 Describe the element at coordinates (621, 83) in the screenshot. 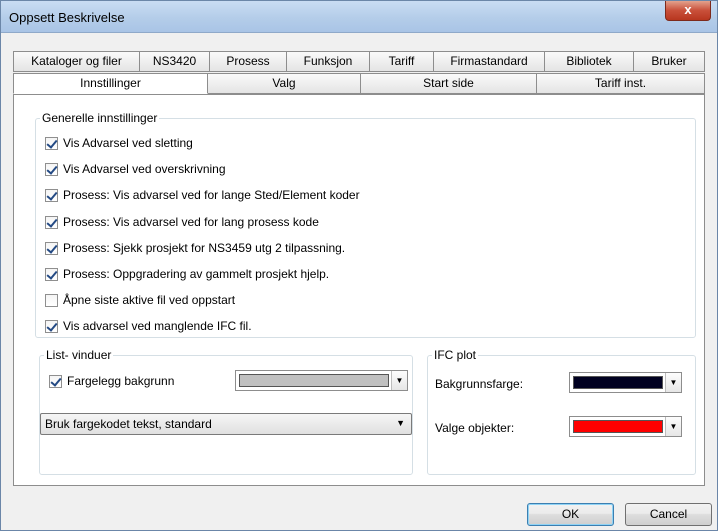

I see `tab-tariff-inst: Tariff inst.` at that location.